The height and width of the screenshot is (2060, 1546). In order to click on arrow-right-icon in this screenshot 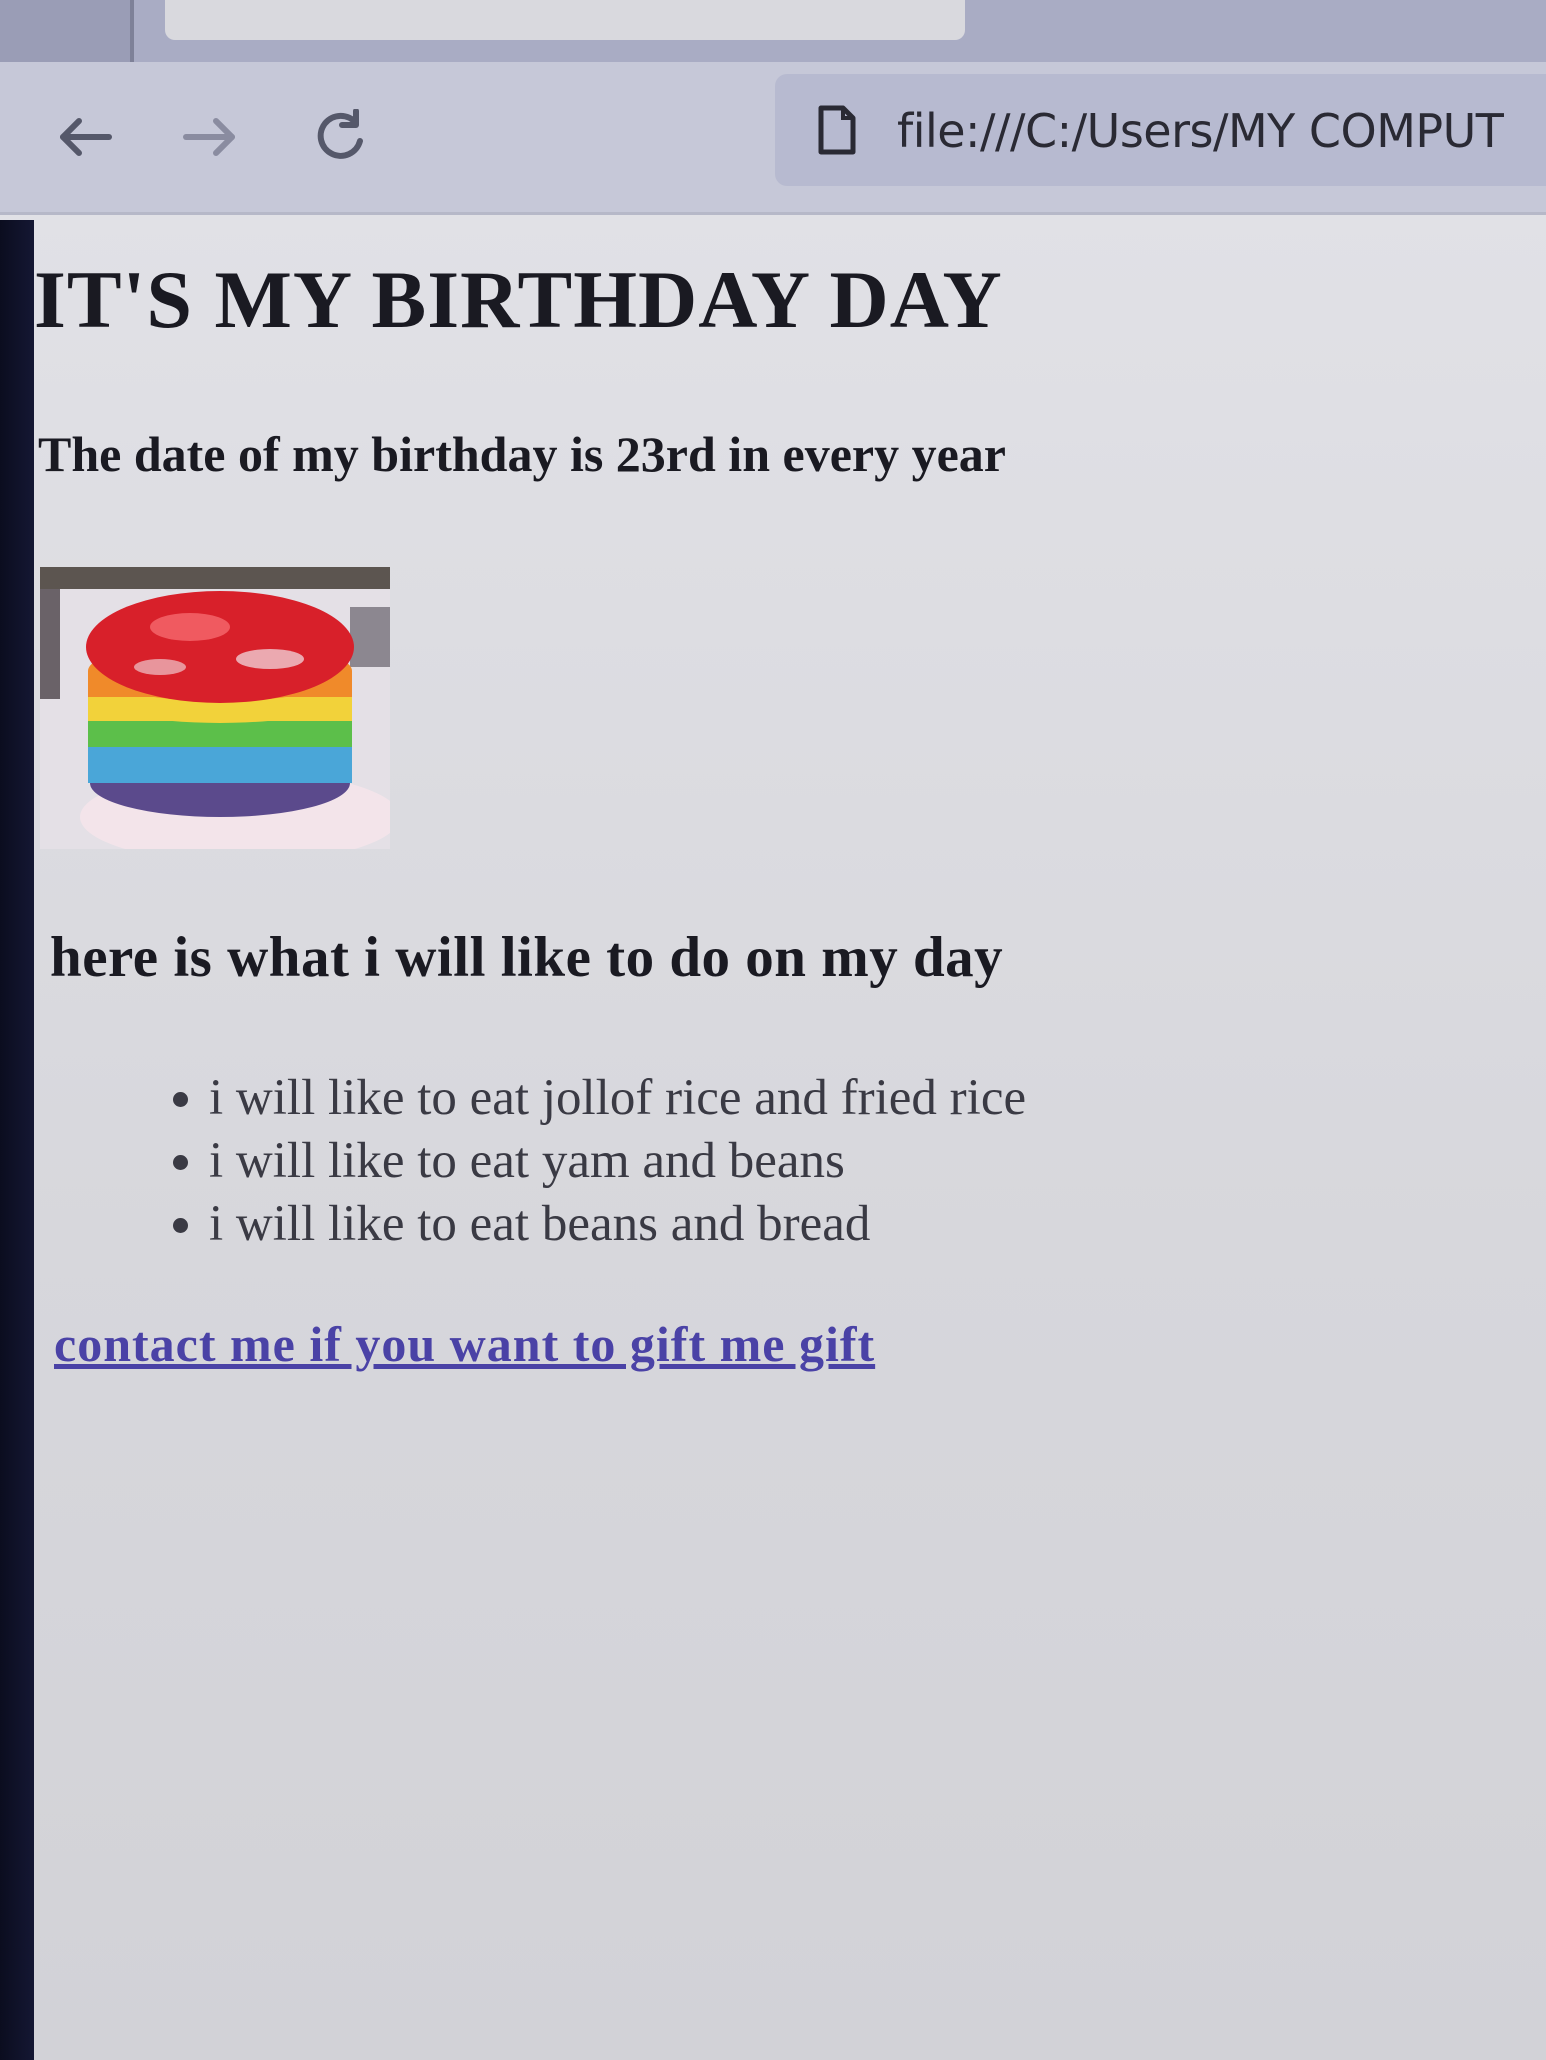, I will do `click(209, 137)`.